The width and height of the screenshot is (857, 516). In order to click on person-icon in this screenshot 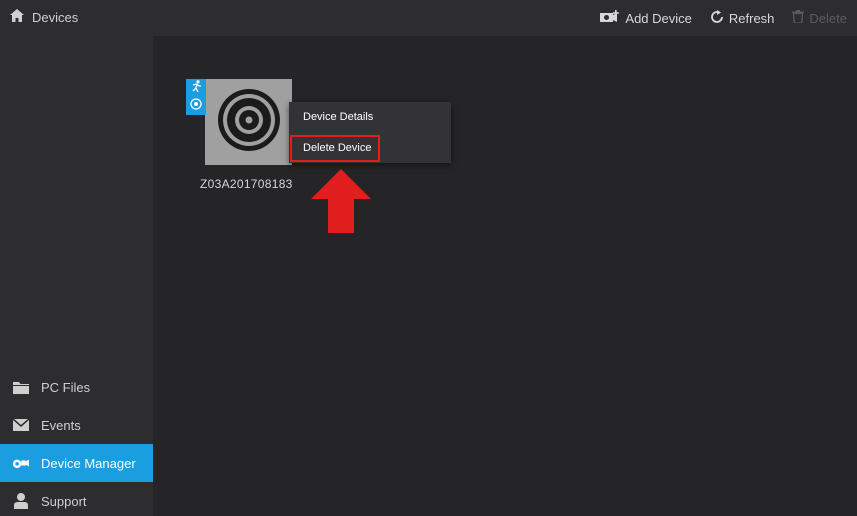, I will do `click(20, 501)`.